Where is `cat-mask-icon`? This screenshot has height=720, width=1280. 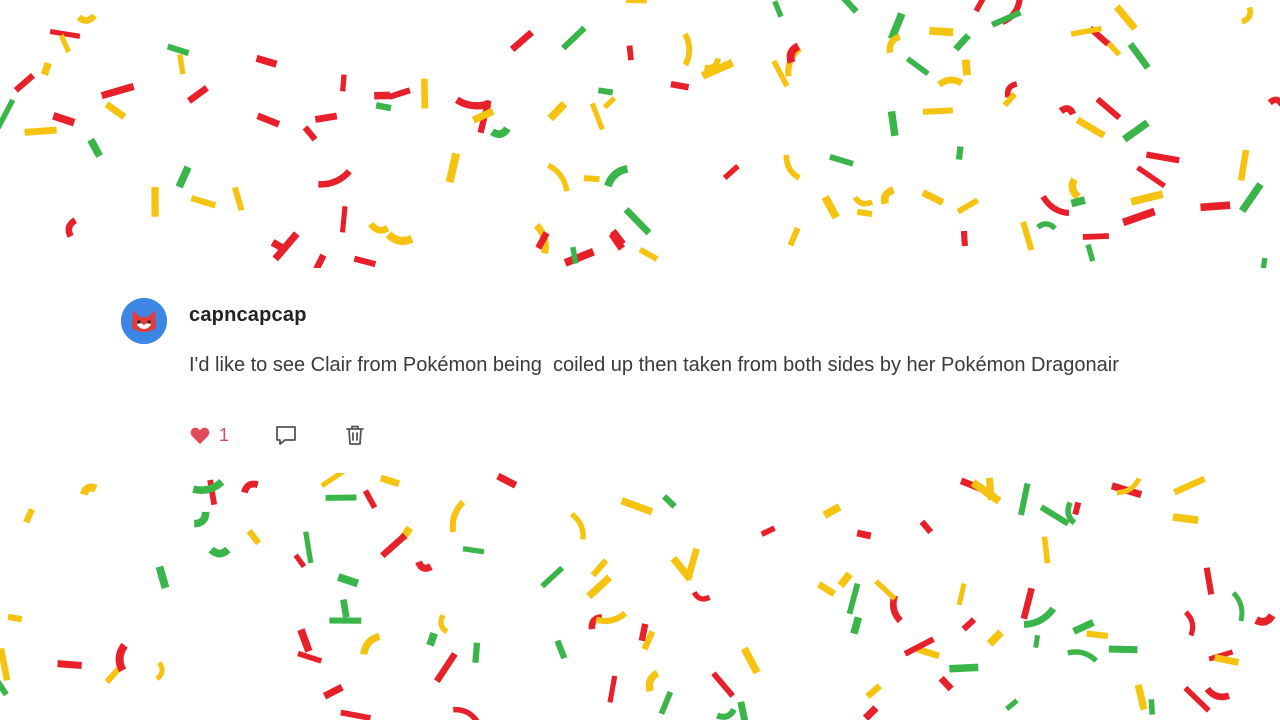 cat-mask-icon is located at coordinates (144, 321).